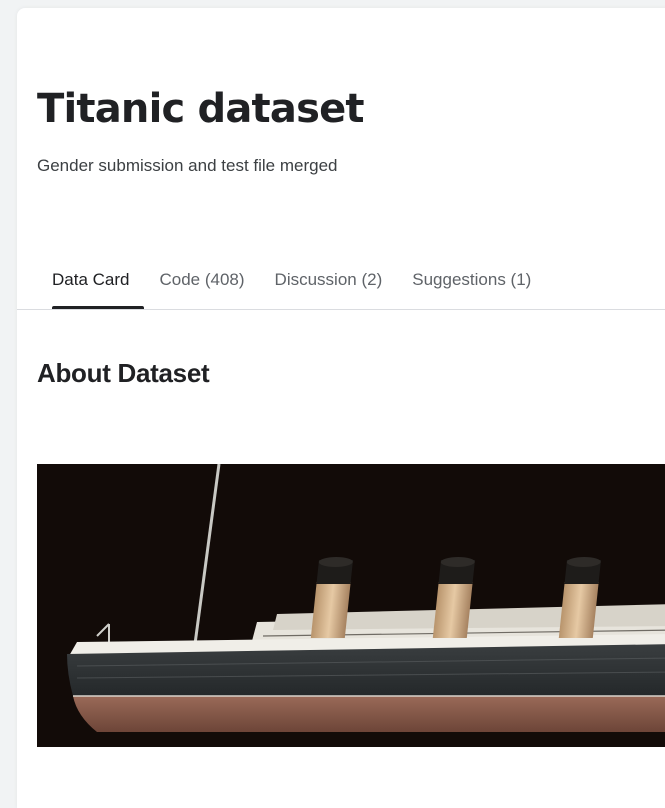  I want to click on about-dataset-heading: About Dataset, so click(123, 373).